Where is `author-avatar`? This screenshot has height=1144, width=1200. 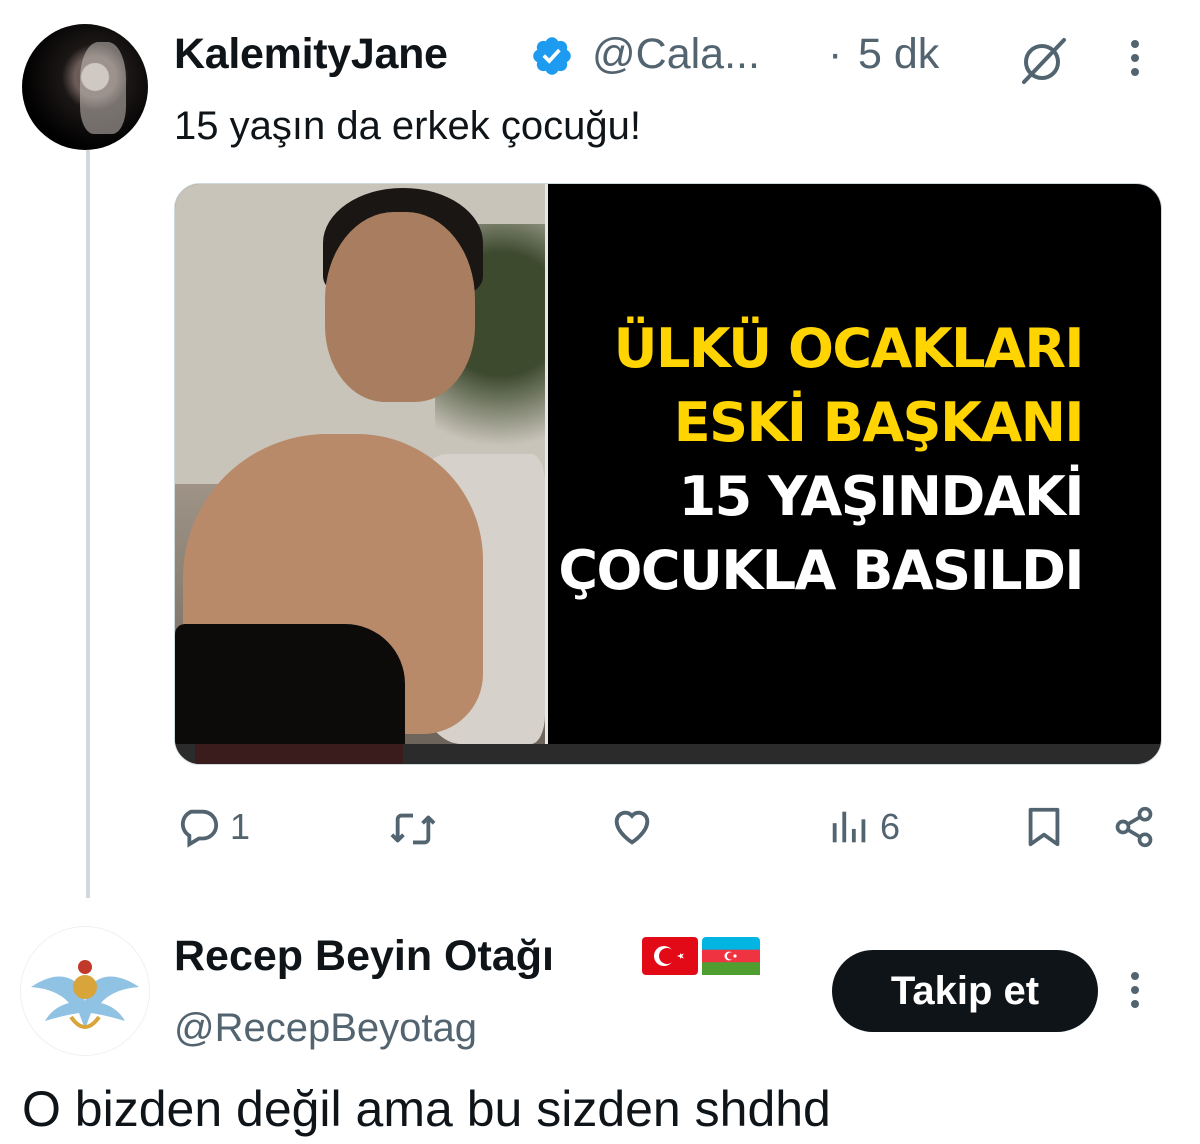
author-avatar is located at coordinates (85, 87).